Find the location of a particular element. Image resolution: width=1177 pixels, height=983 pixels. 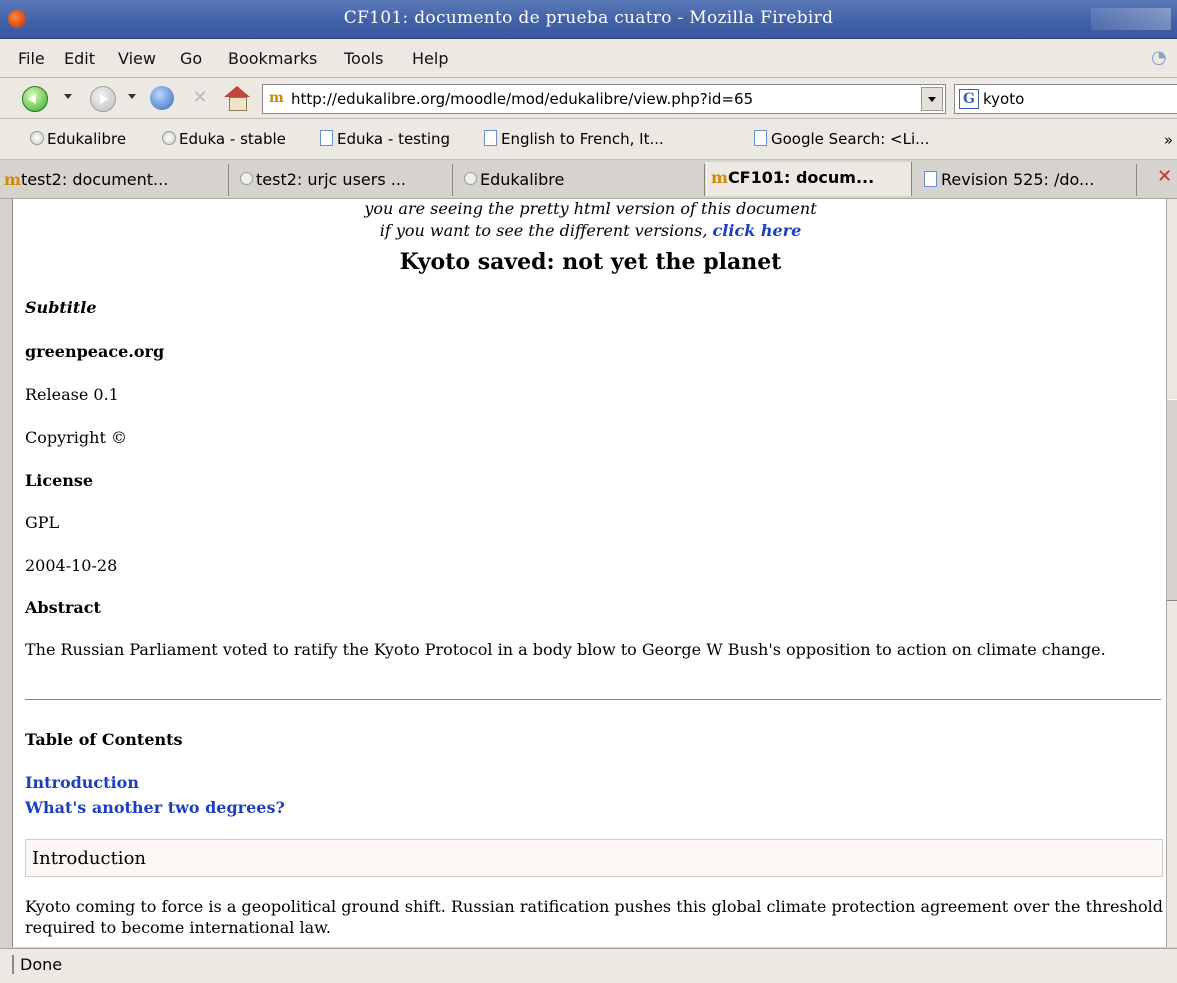

reload-button is located at coordinates (162, 98).